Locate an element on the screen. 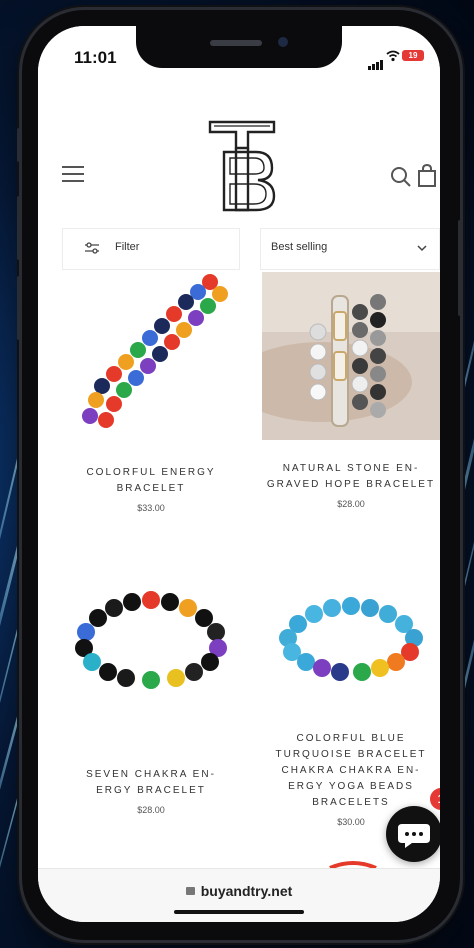  status-bar: 11:01 19 is located at coordinates (239, 58).